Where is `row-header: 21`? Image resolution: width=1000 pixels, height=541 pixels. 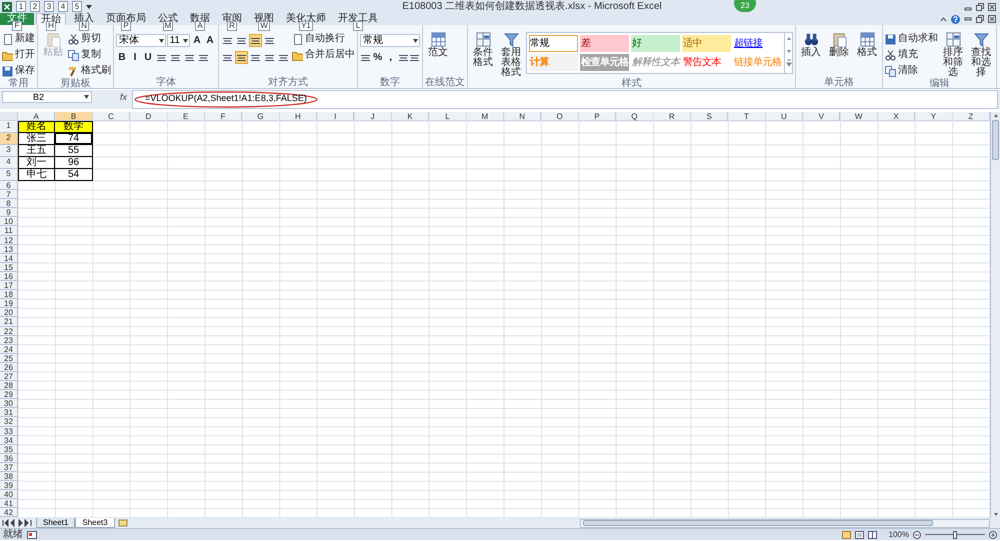 row-header: 21 is located at coordinates (9, 321).